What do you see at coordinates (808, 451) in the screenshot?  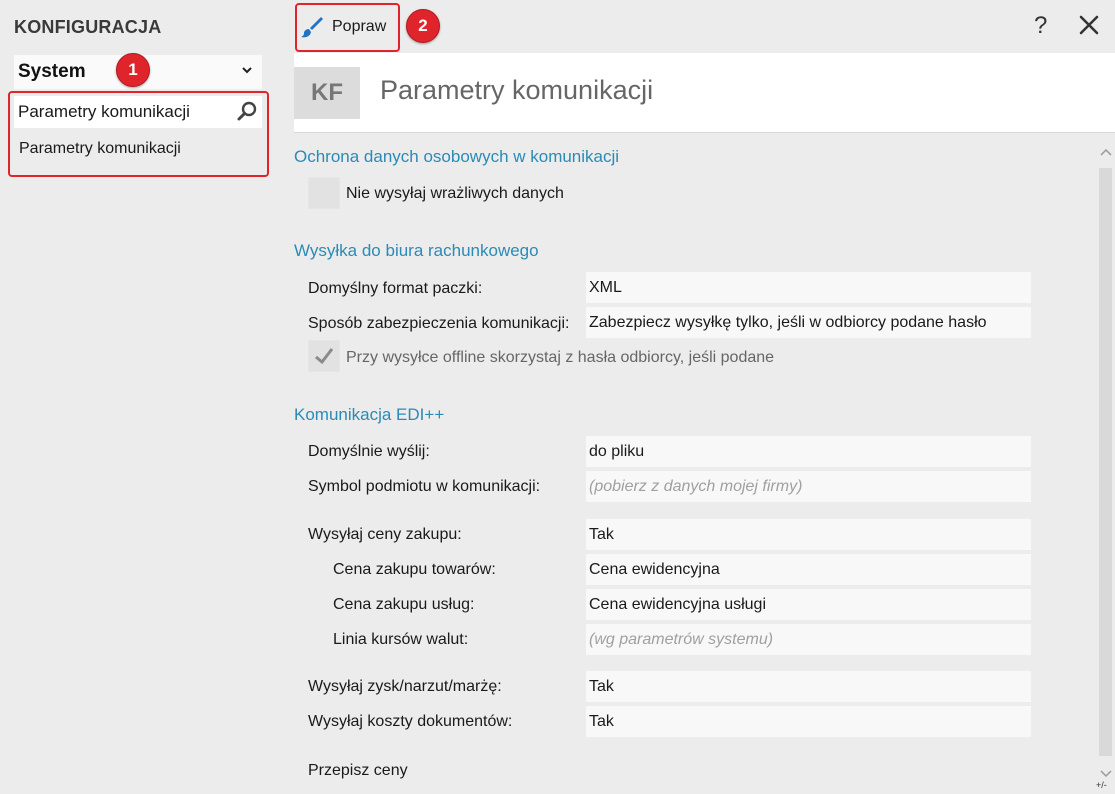 I see `field-send-default: do pliku` at bounding box center [808, 451].